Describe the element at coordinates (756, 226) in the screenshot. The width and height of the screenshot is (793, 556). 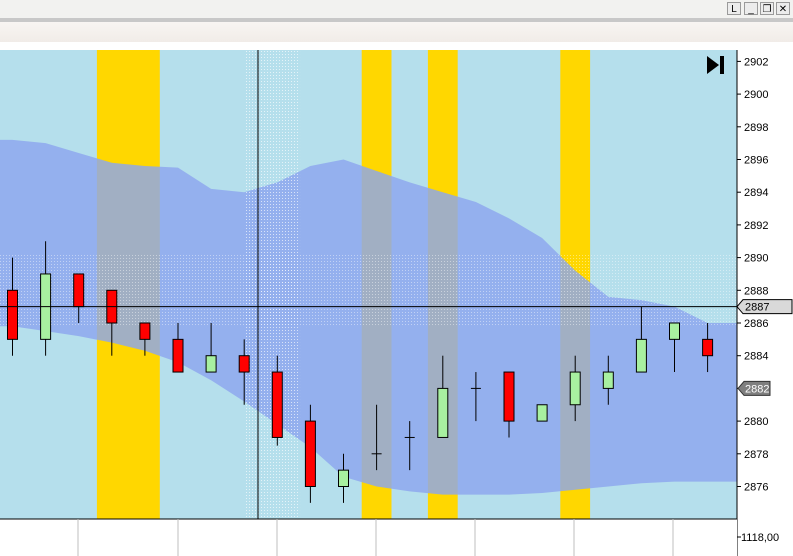
I see `axis-tick-label: 2892` at that location.